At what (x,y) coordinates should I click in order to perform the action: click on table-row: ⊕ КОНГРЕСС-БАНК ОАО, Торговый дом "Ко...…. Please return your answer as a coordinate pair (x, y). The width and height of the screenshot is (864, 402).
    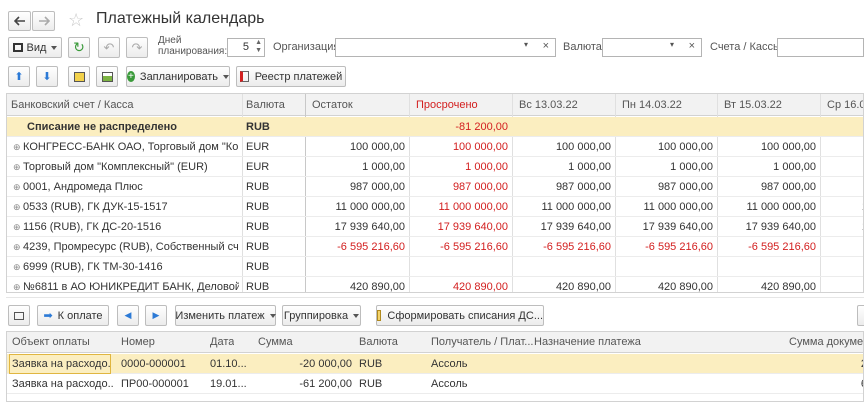
    Looking at the image, I should click on (435, 147).